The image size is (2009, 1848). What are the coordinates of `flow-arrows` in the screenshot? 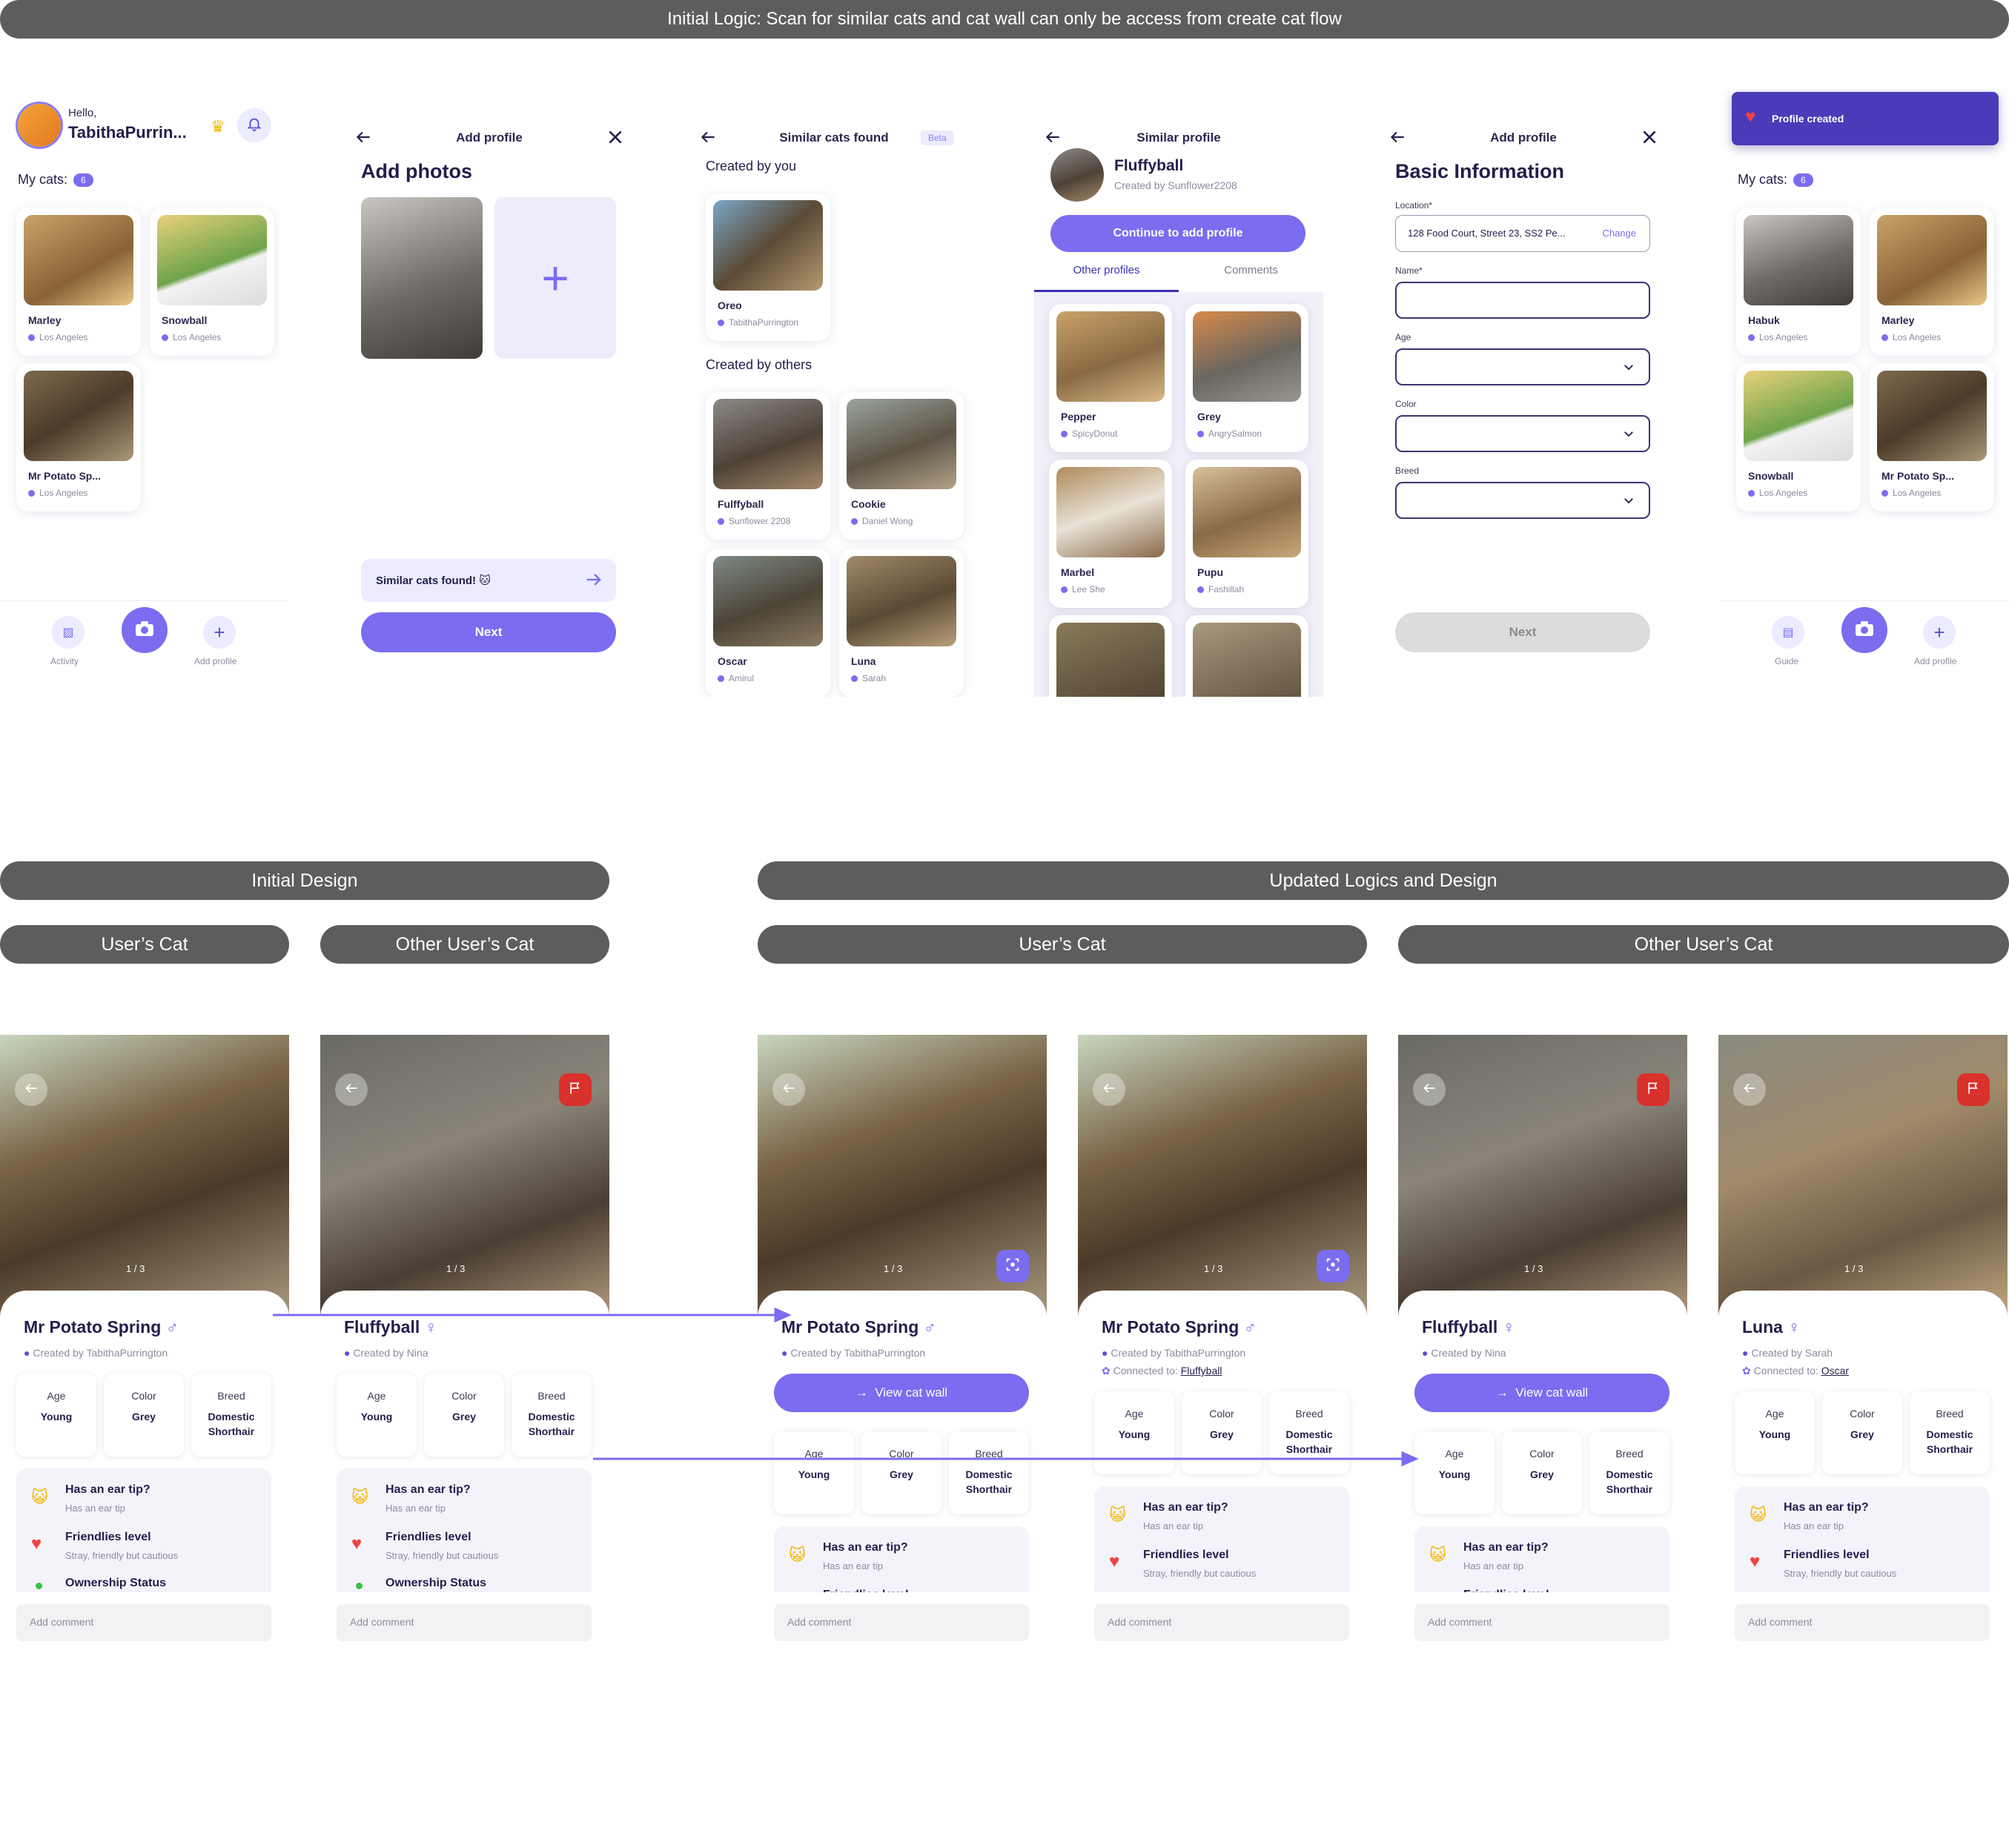 It's located at (846, 1387).